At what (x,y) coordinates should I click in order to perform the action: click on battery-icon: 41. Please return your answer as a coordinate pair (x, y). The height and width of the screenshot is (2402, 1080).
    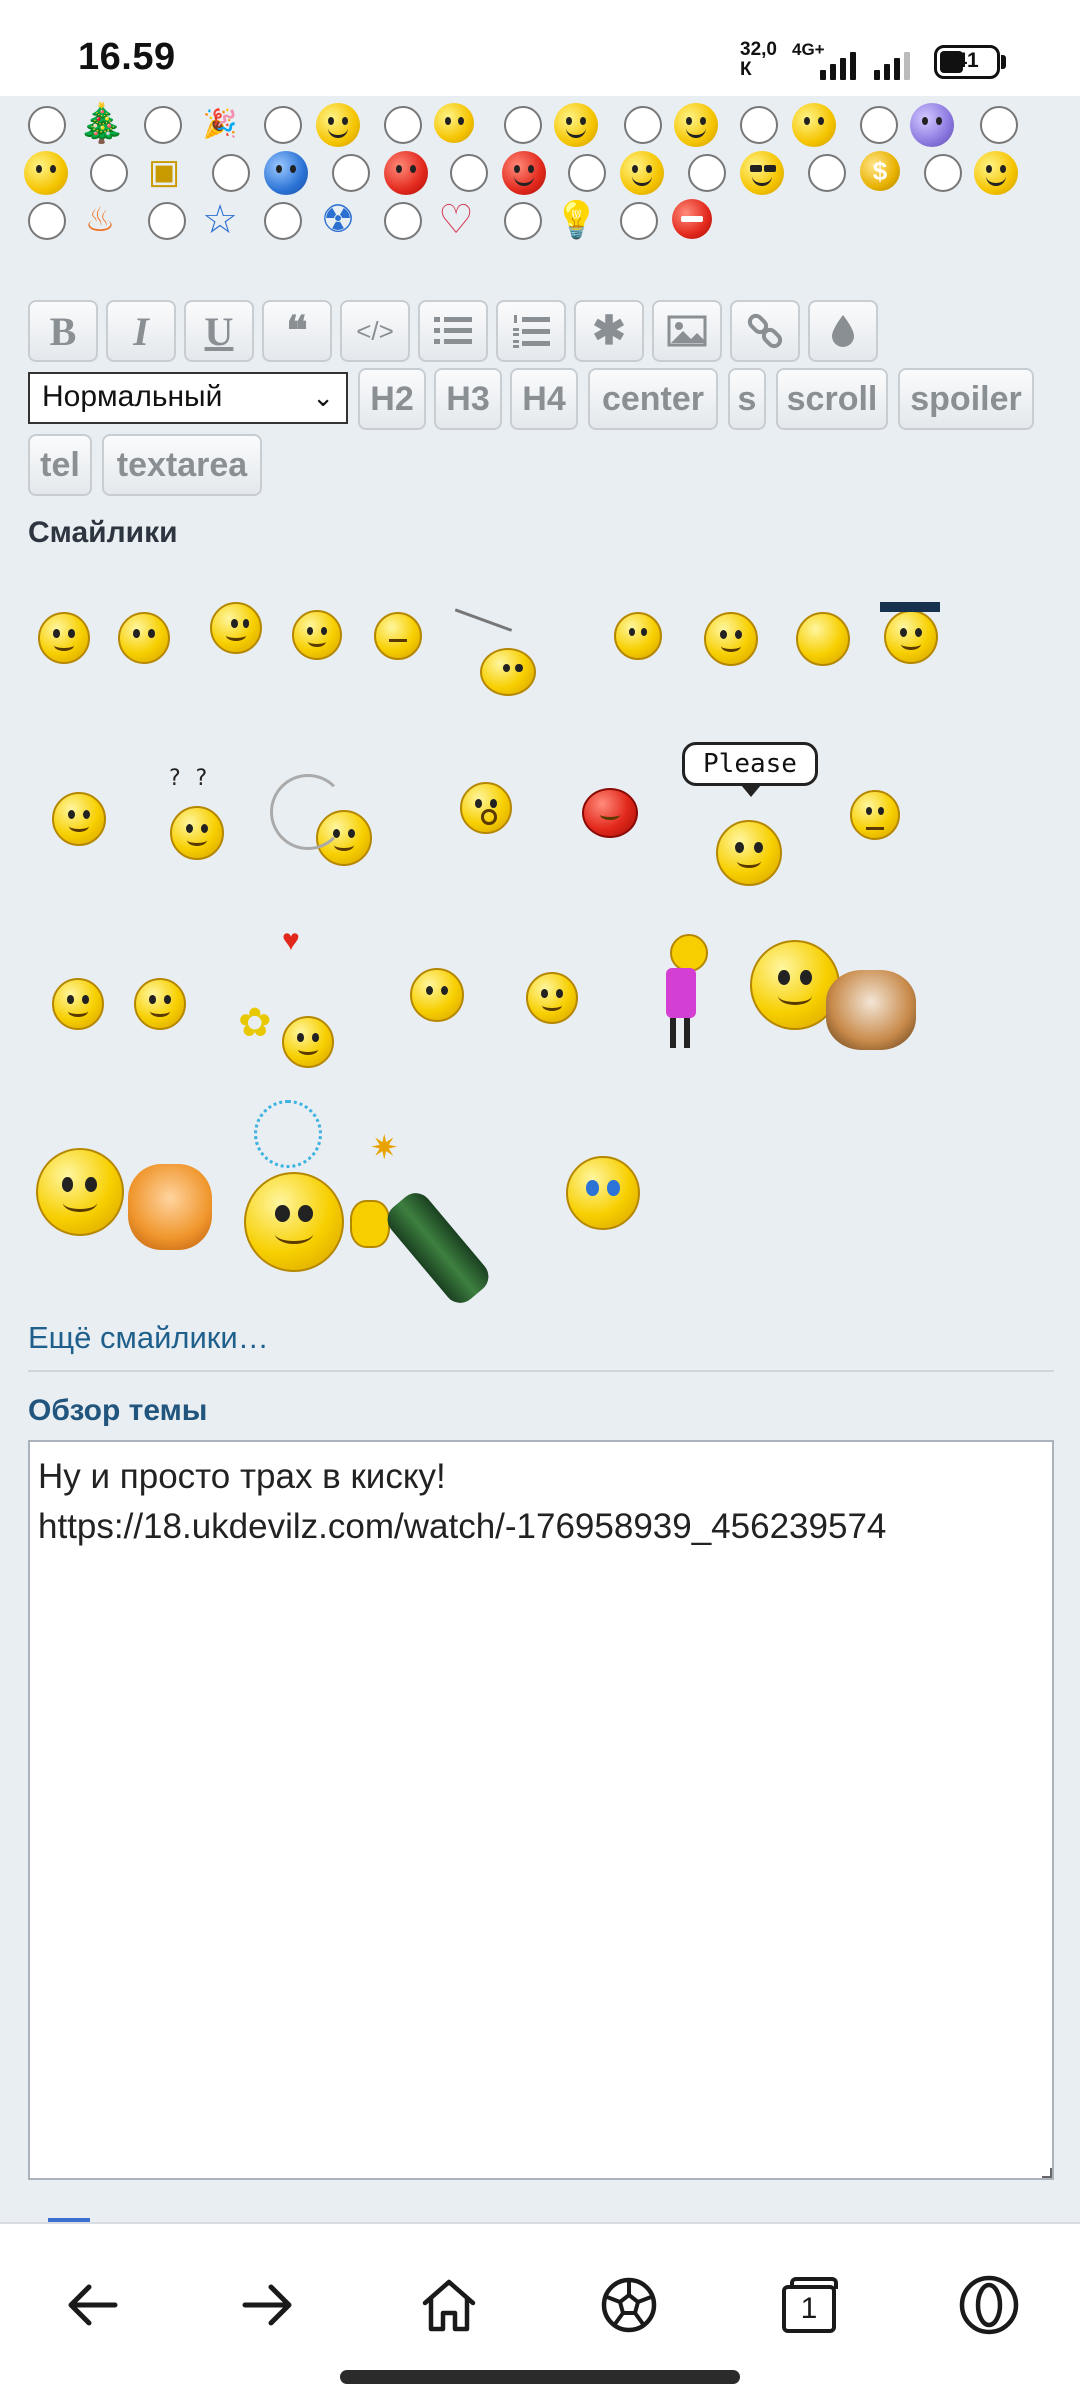
    Looking at the image, I should click on (967, 62).